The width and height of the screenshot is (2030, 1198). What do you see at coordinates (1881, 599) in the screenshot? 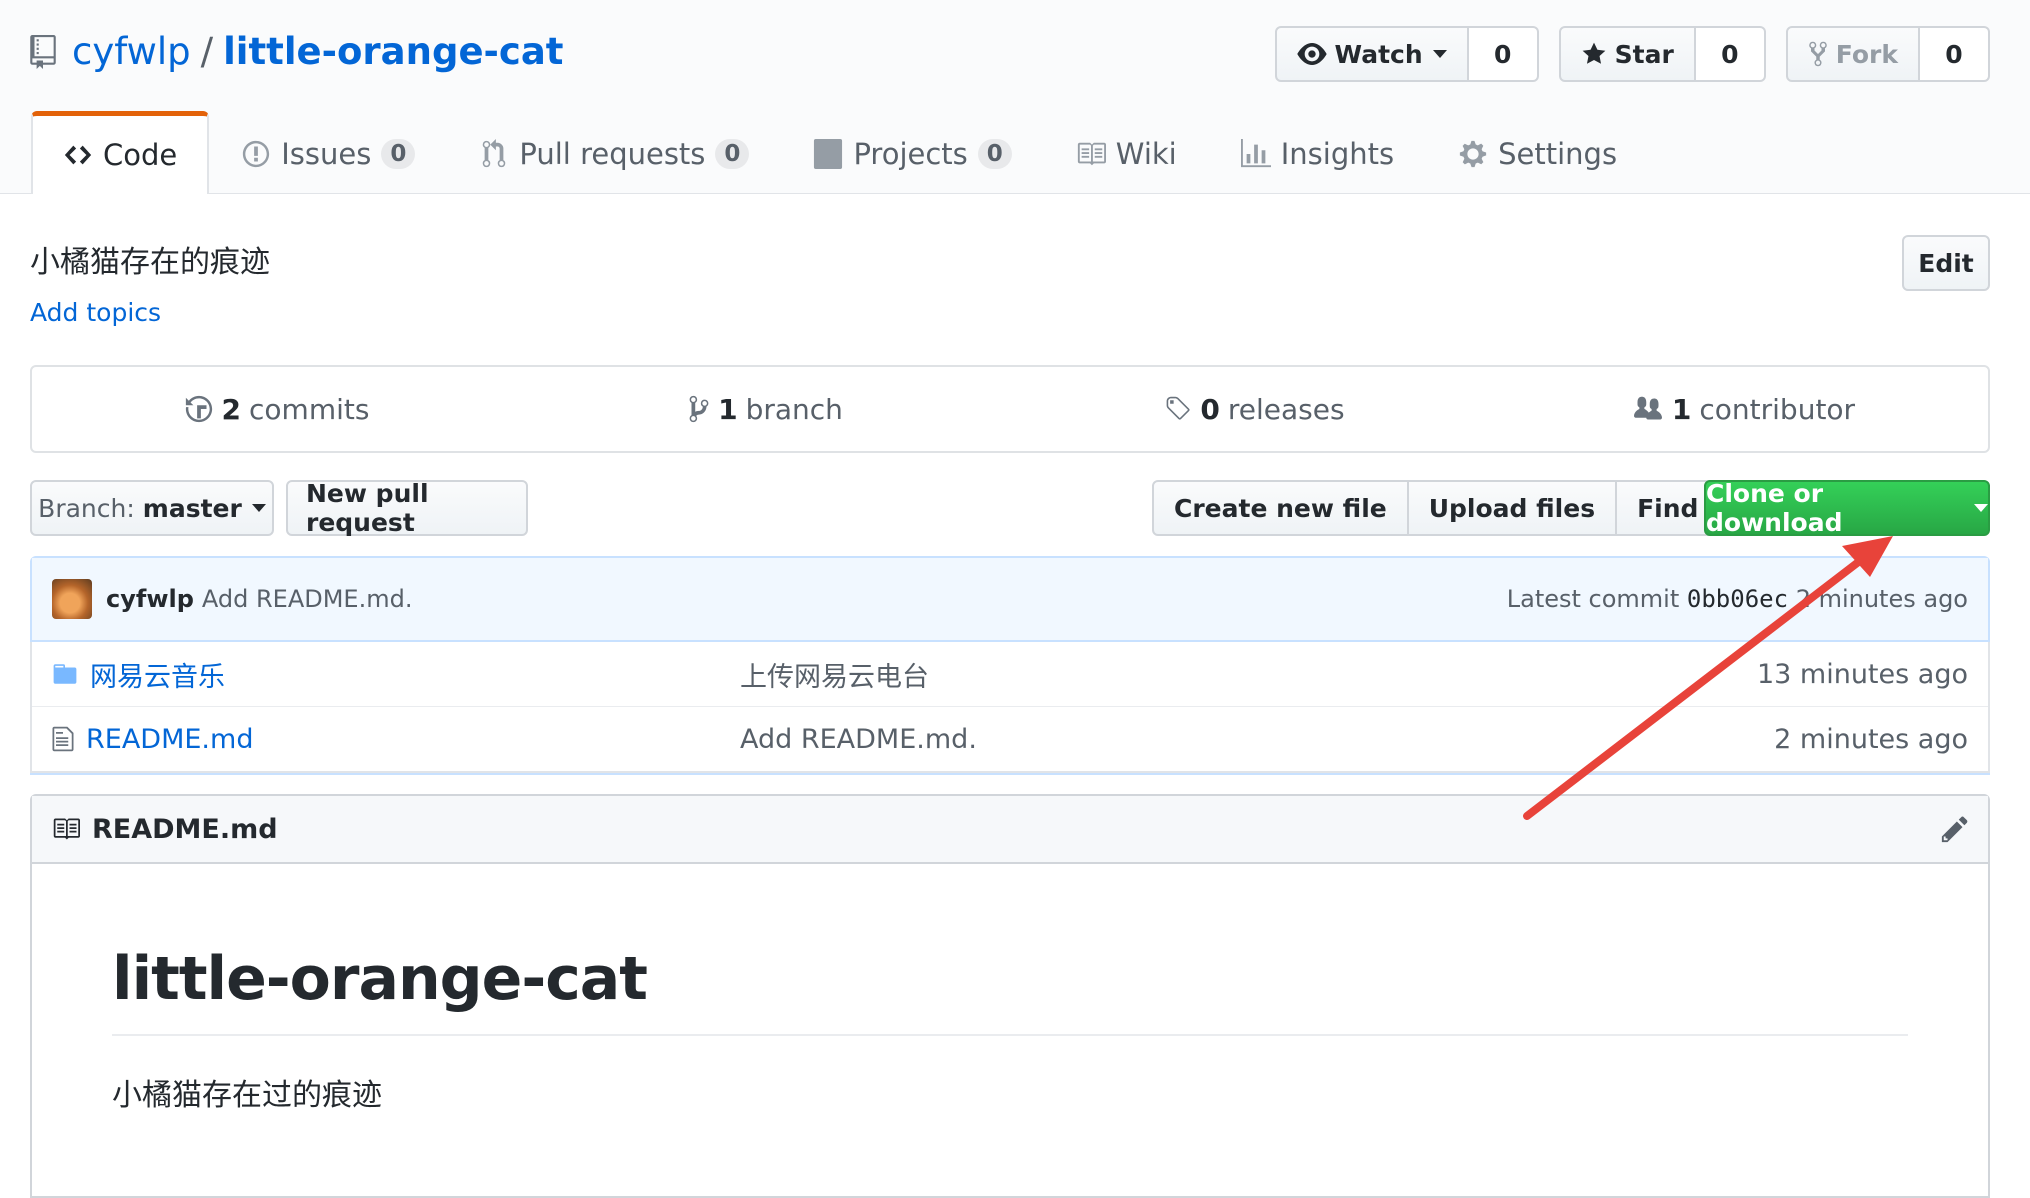
I see `commit-age: 2 minutes ago` at bounding box center [1881, 599].